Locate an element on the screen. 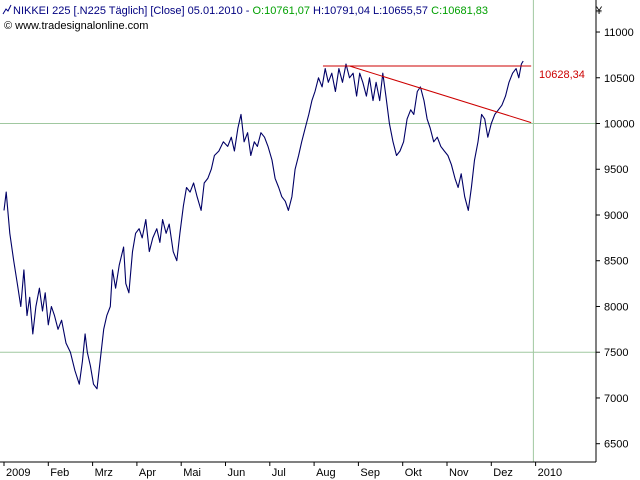  copyright-text: © www.tradesignalonline.com is located at coordinates (76, 26).